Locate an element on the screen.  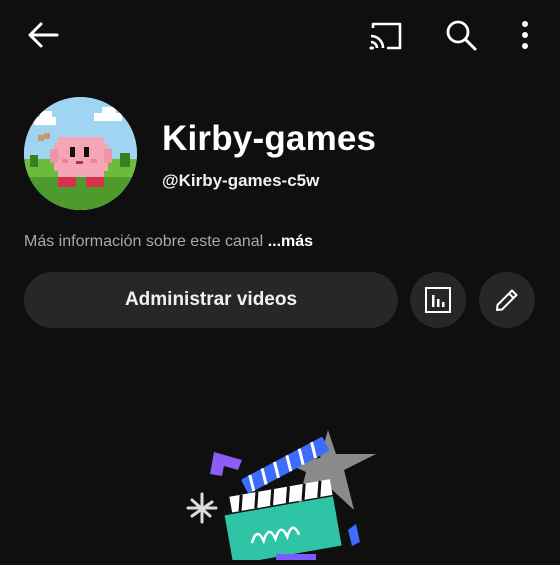
analytics-button is located at coordinates (438, 300).